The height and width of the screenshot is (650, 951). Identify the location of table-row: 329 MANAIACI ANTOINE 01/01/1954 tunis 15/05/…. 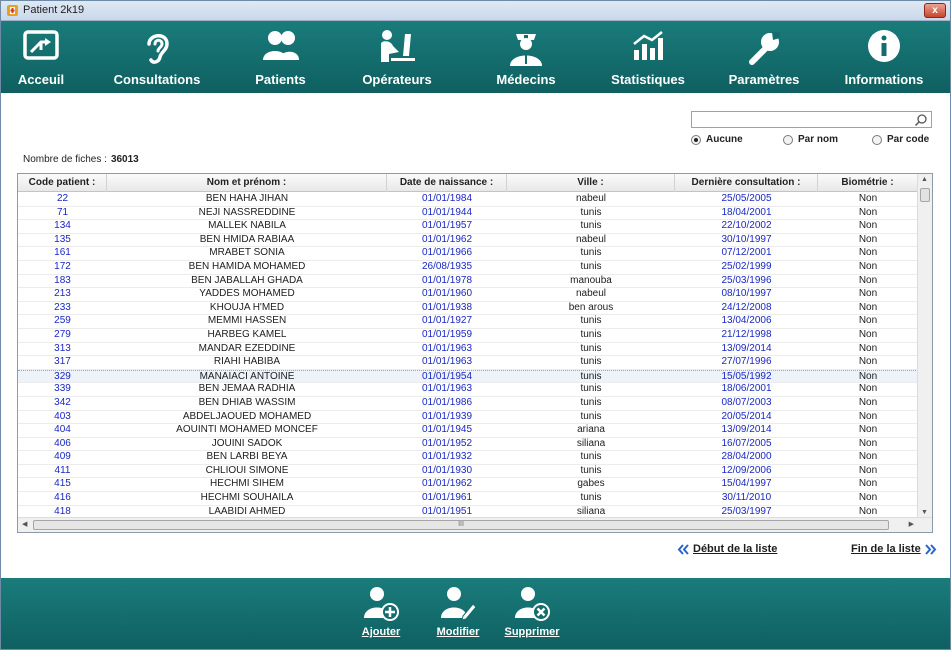
(468, 376).